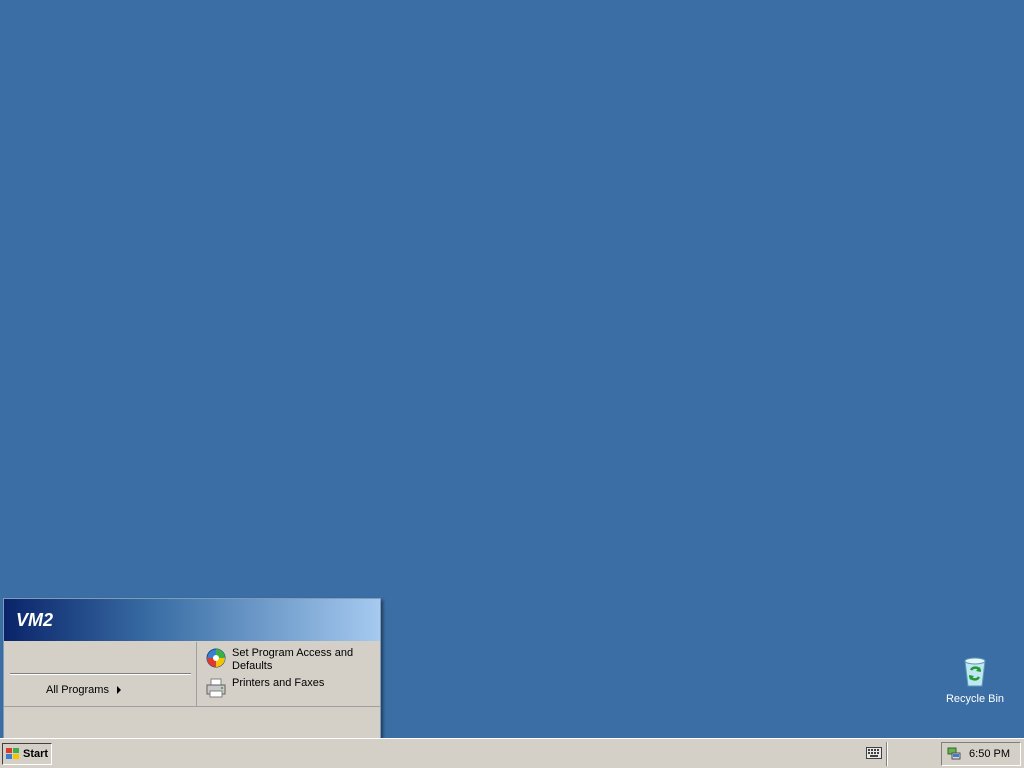 This screenshot has height=768, width=1024. I want to click on program-access-icon, so click(216, 658).